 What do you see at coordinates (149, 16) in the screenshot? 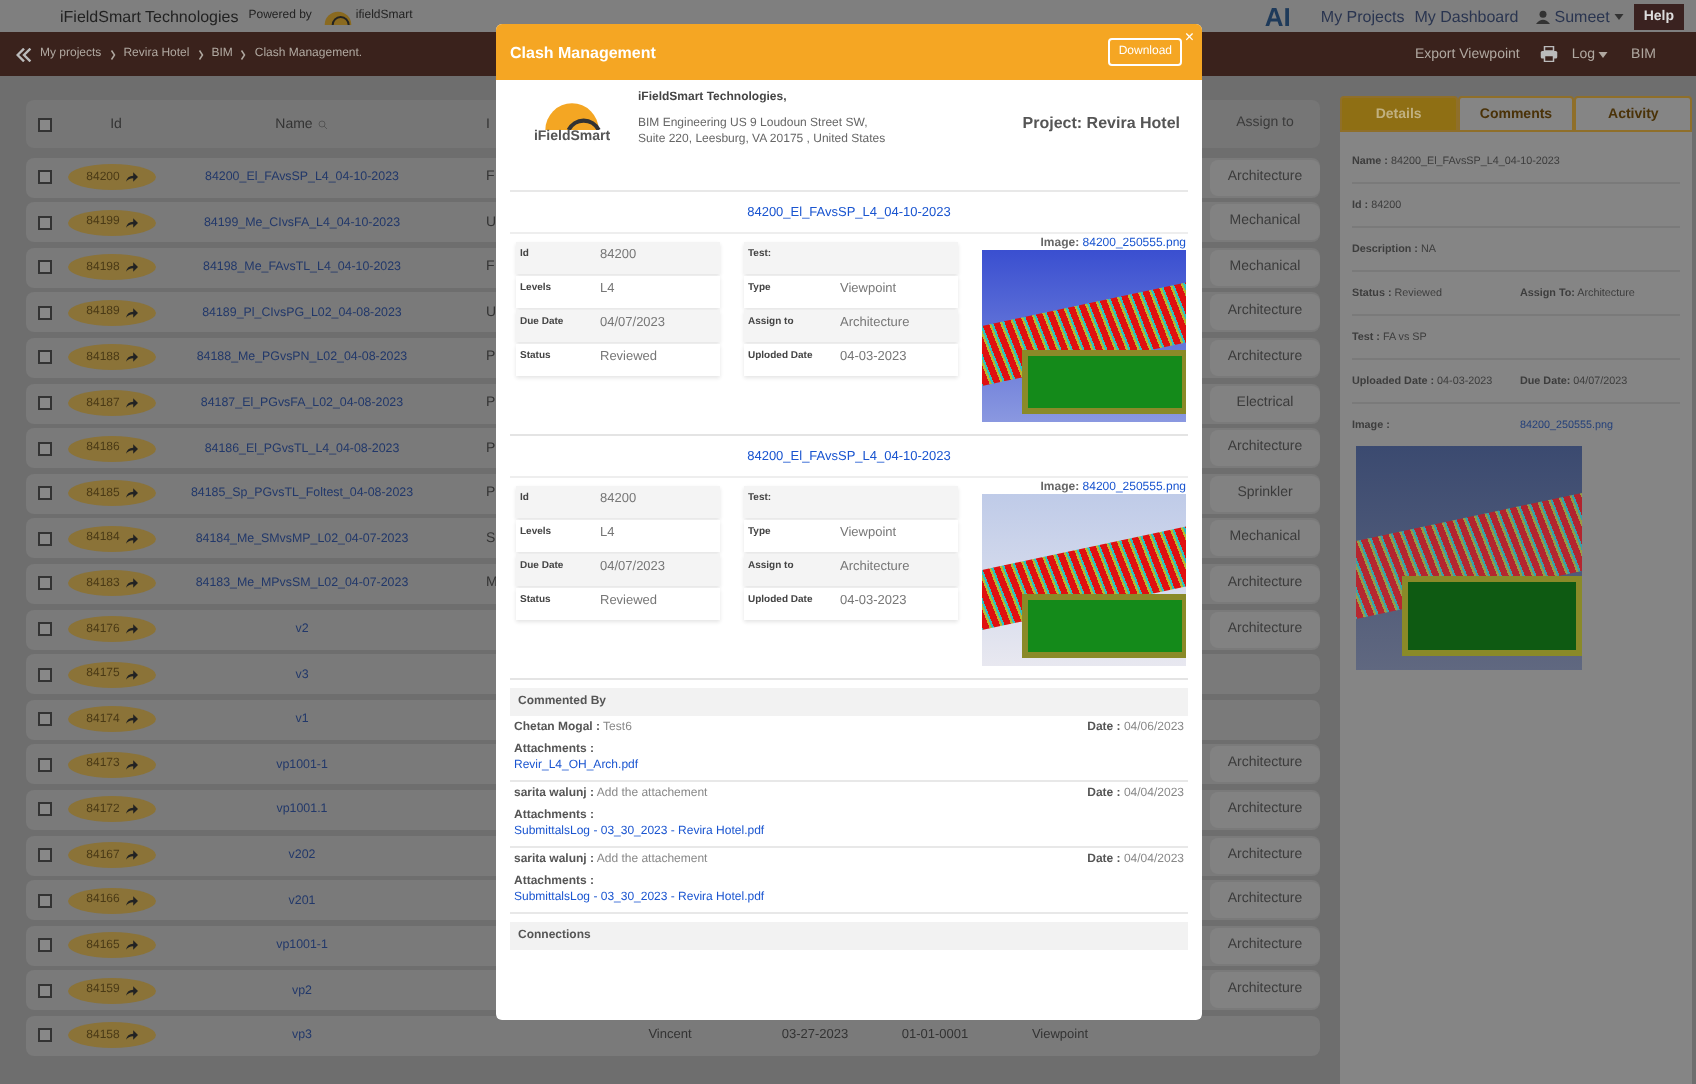
I see `company-name: iFieldSmart Technologies` at bounding box center [149, 16].